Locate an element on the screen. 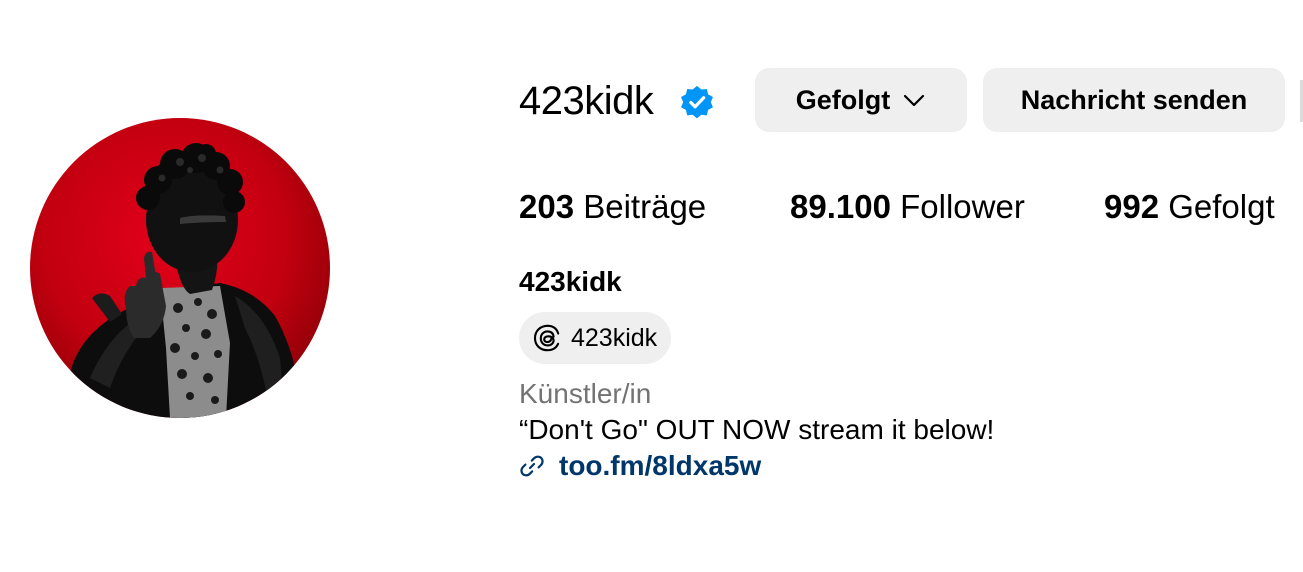 This screenshot has height=572, width=1303. posts-number: 203 is located at coordinates (547, 206).